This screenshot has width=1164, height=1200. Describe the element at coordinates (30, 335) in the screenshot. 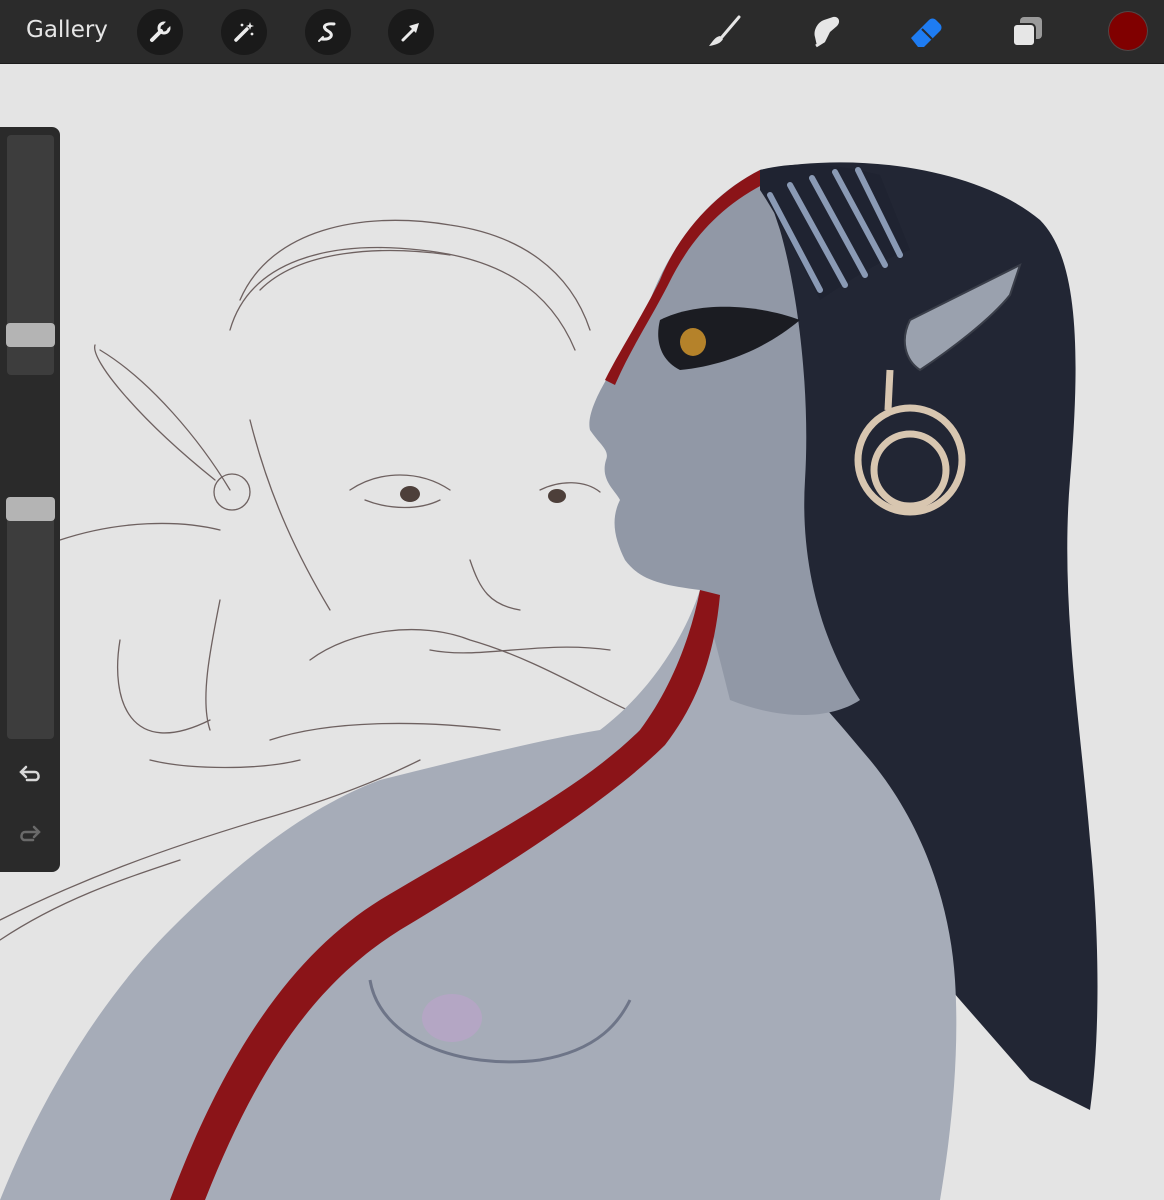

I see `brush-size-thumb` at that location.